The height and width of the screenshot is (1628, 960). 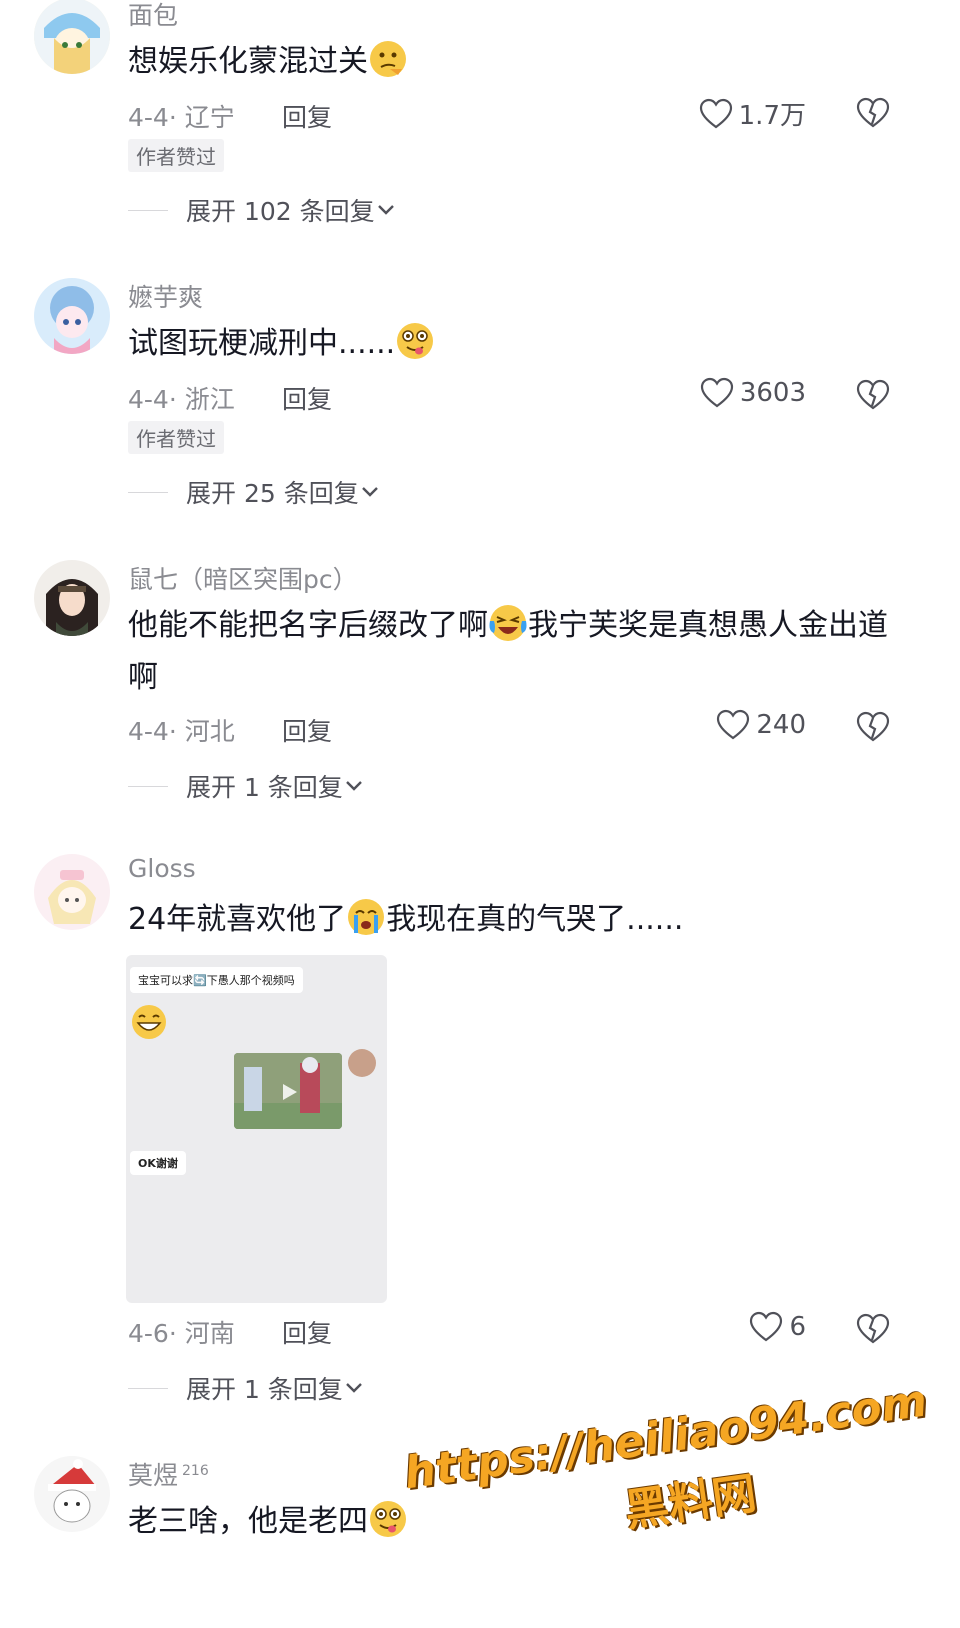 I want to click on like-button: 3603, so click(x=753, y=393).